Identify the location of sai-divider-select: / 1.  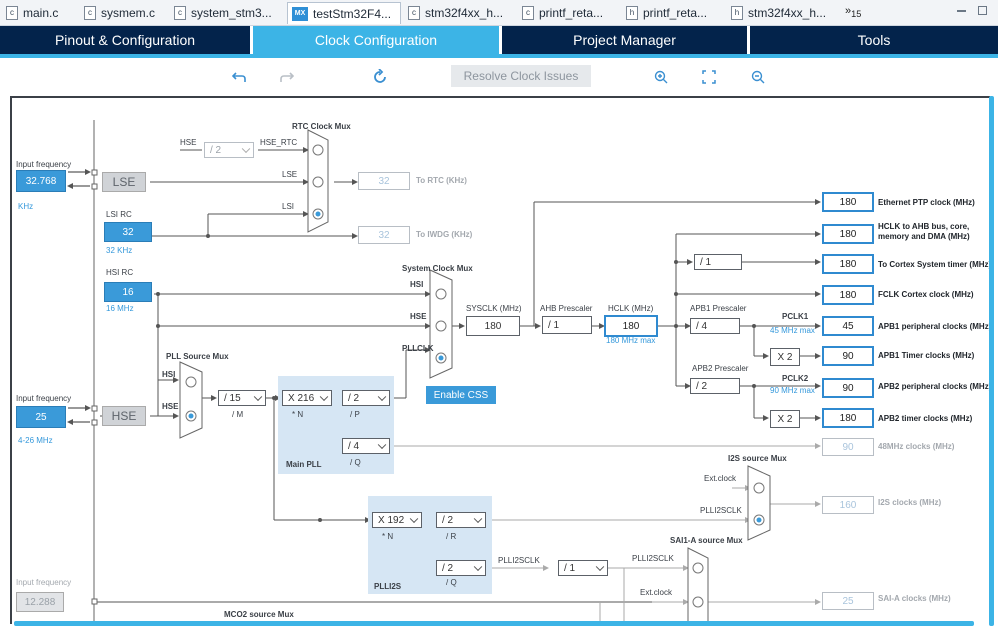
(583, 568).